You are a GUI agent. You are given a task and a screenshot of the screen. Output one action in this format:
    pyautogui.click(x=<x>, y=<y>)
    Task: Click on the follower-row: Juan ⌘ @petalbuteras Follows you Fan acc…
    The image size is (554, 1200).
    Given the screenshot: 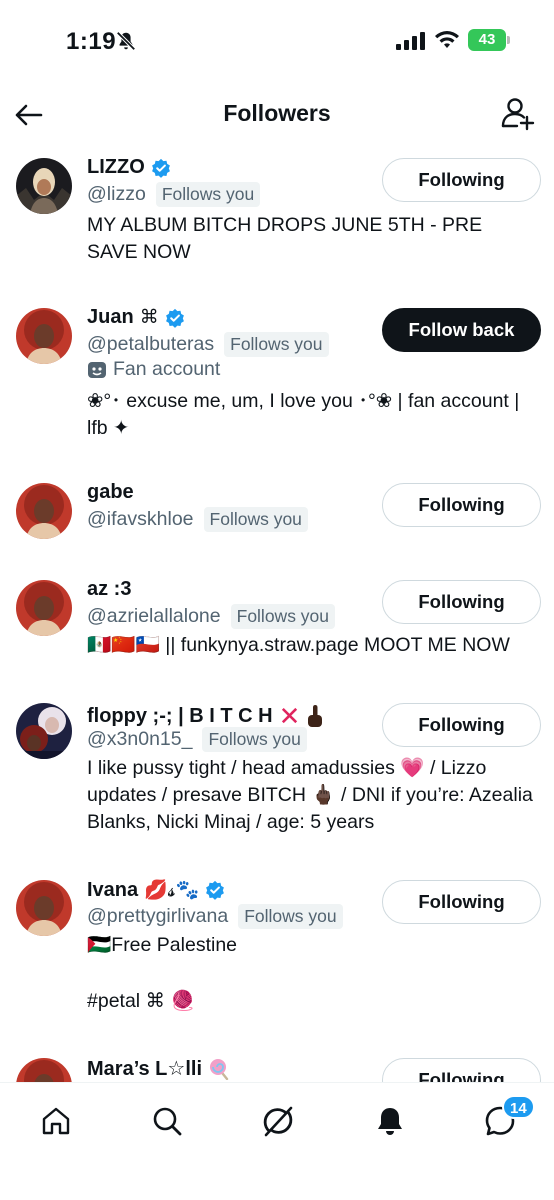 What is the action you would take?
    pyautogui.click(x=277, y=388)
    